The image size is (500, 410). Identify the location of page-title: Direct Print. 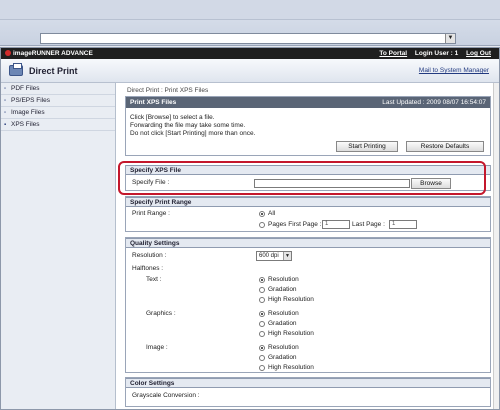
(53, 71).